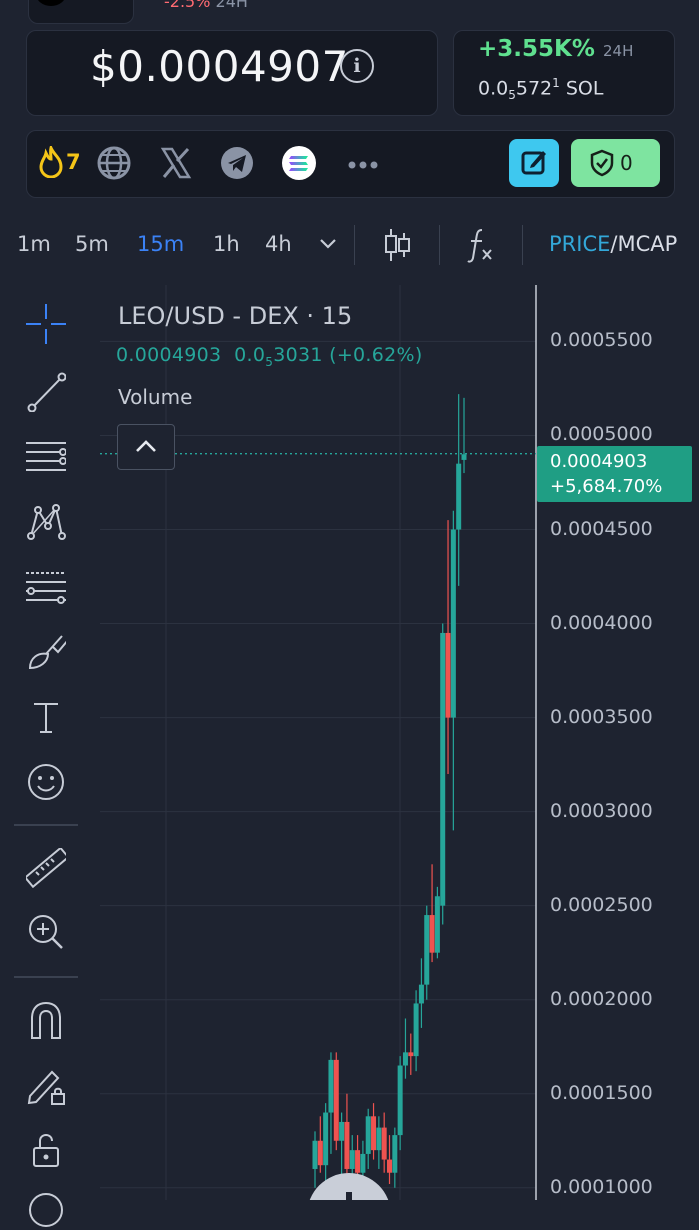  What do you see at coordinates (46, 718) in the screenshot?
I see `text-icon` at bounding box center [46, 718].